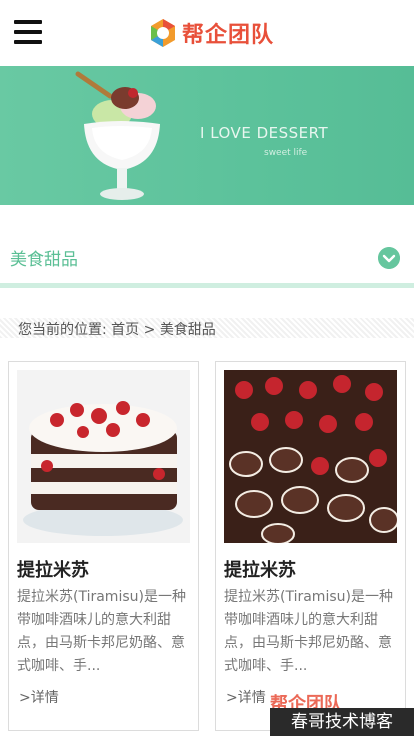 This screenshot has width=414, height=736. I want to click on logo: 帮企团队, so click(211, 33).